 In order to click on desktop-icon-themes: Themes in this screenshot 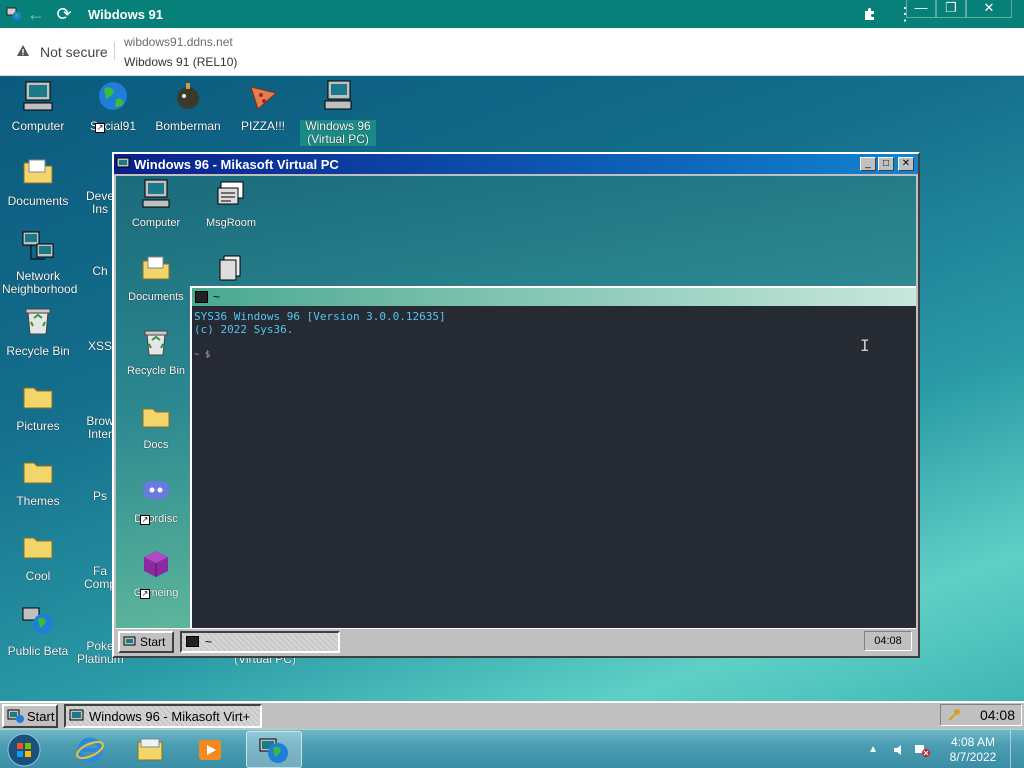, I will do `click(38, 480)`.